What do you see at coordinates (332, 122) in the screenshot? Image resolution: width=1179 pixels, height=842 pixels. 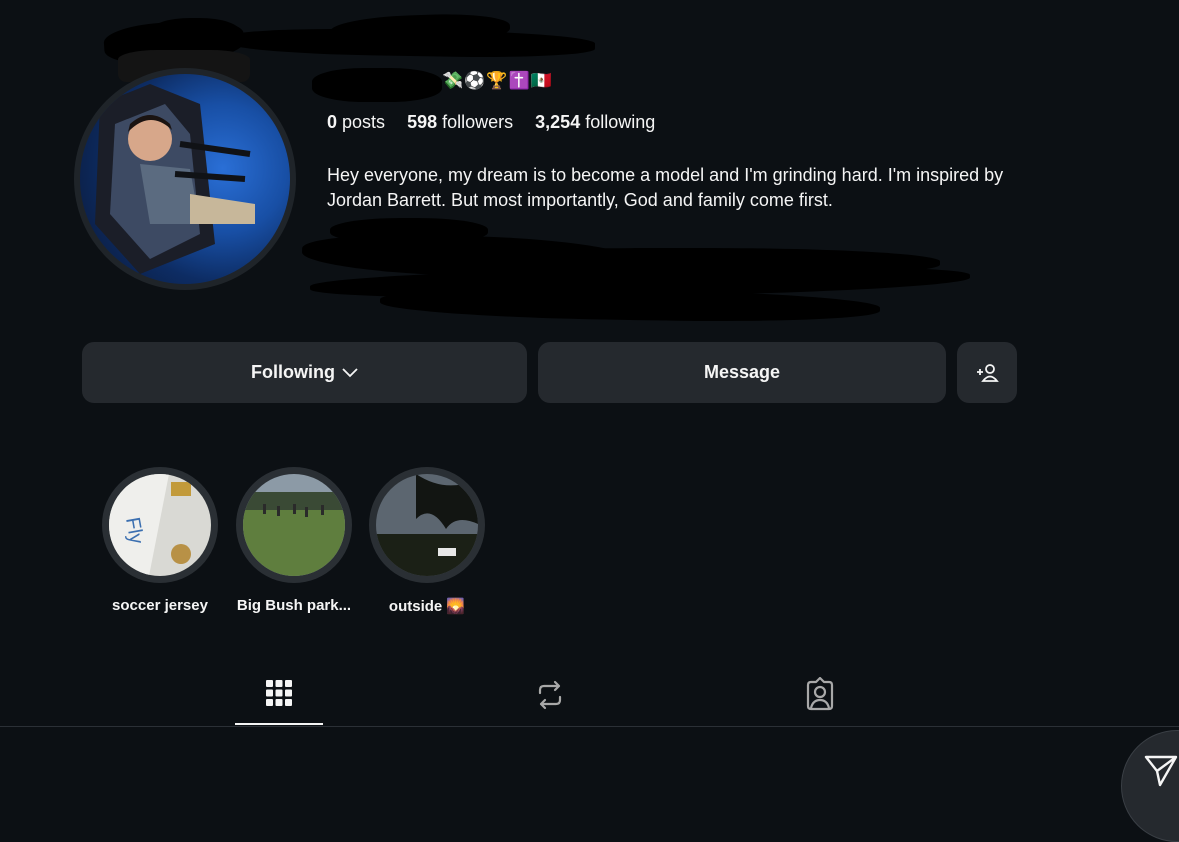 I see `posts-count: 0` at bounding box center [332, 122].